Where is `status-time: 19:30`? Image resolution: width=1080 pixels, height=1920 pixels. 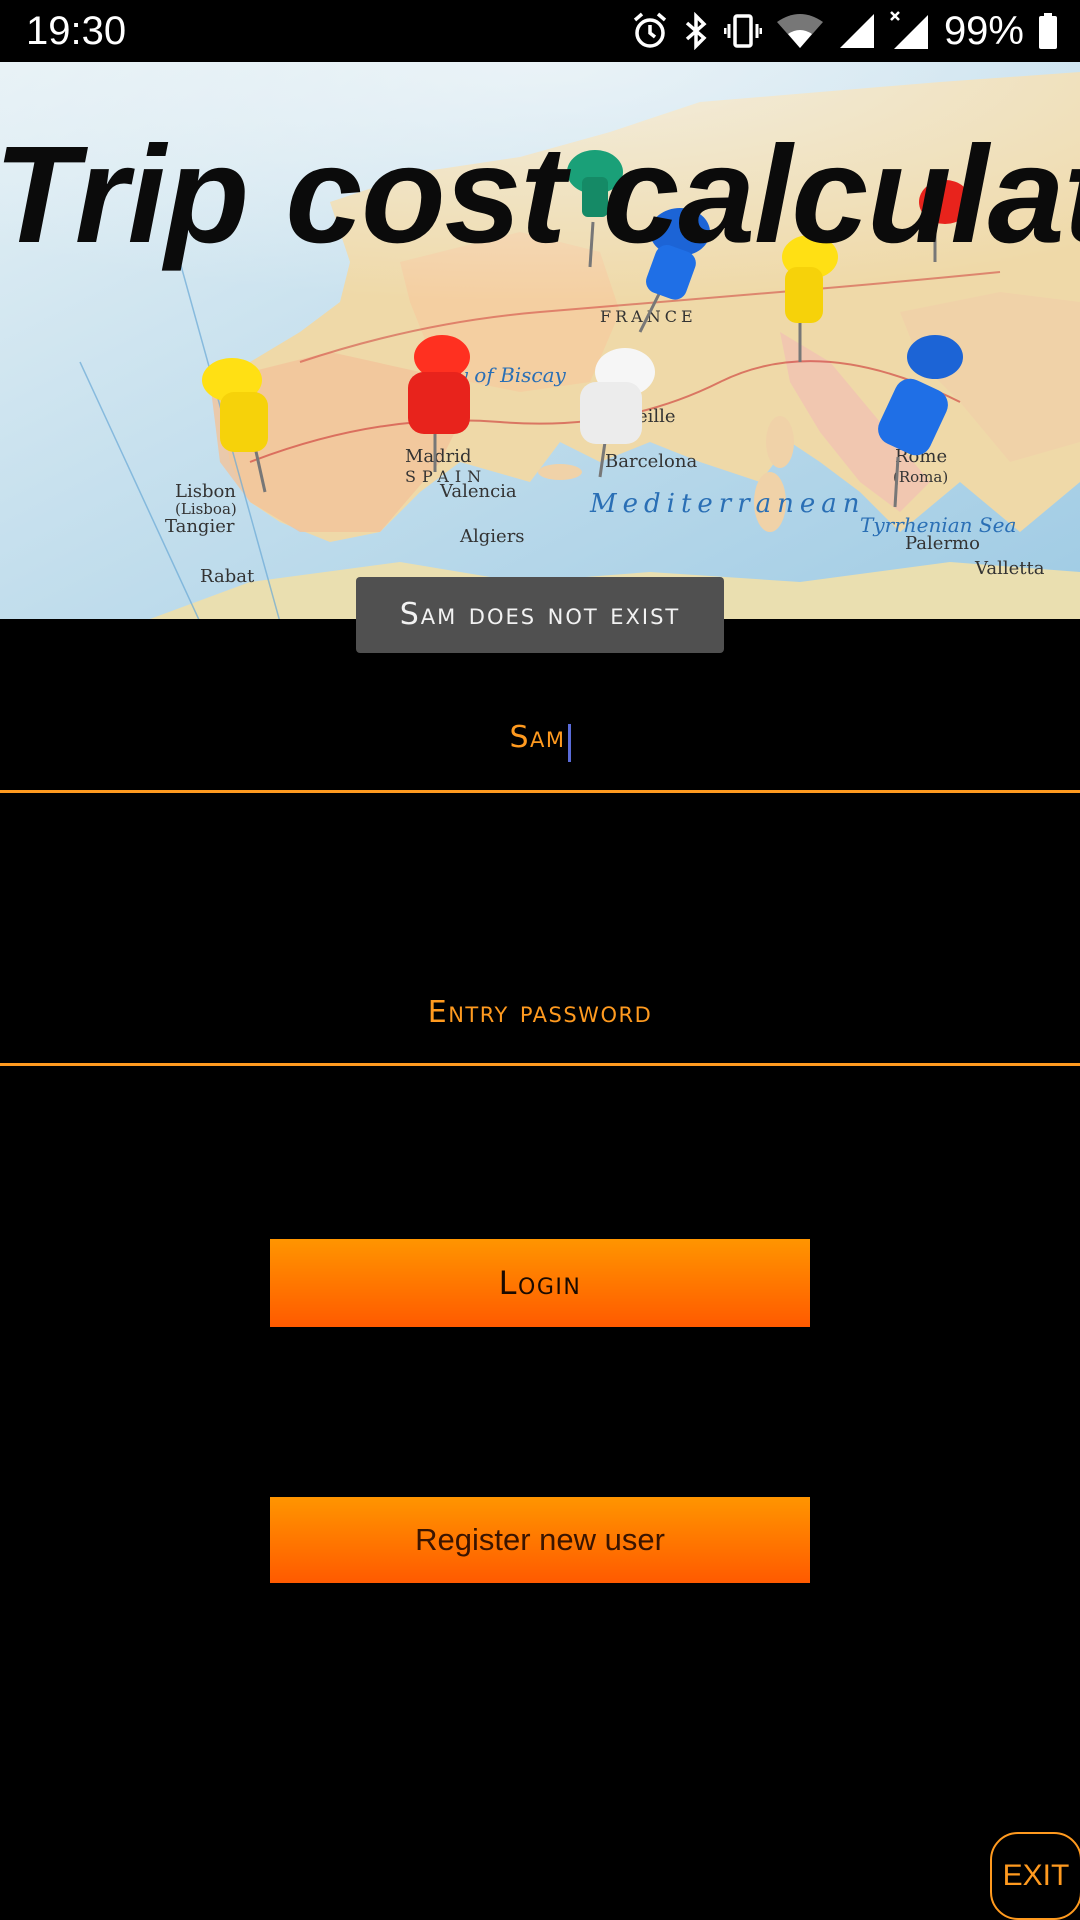 status-time: 19:30 is located at coordinates (76, 31).